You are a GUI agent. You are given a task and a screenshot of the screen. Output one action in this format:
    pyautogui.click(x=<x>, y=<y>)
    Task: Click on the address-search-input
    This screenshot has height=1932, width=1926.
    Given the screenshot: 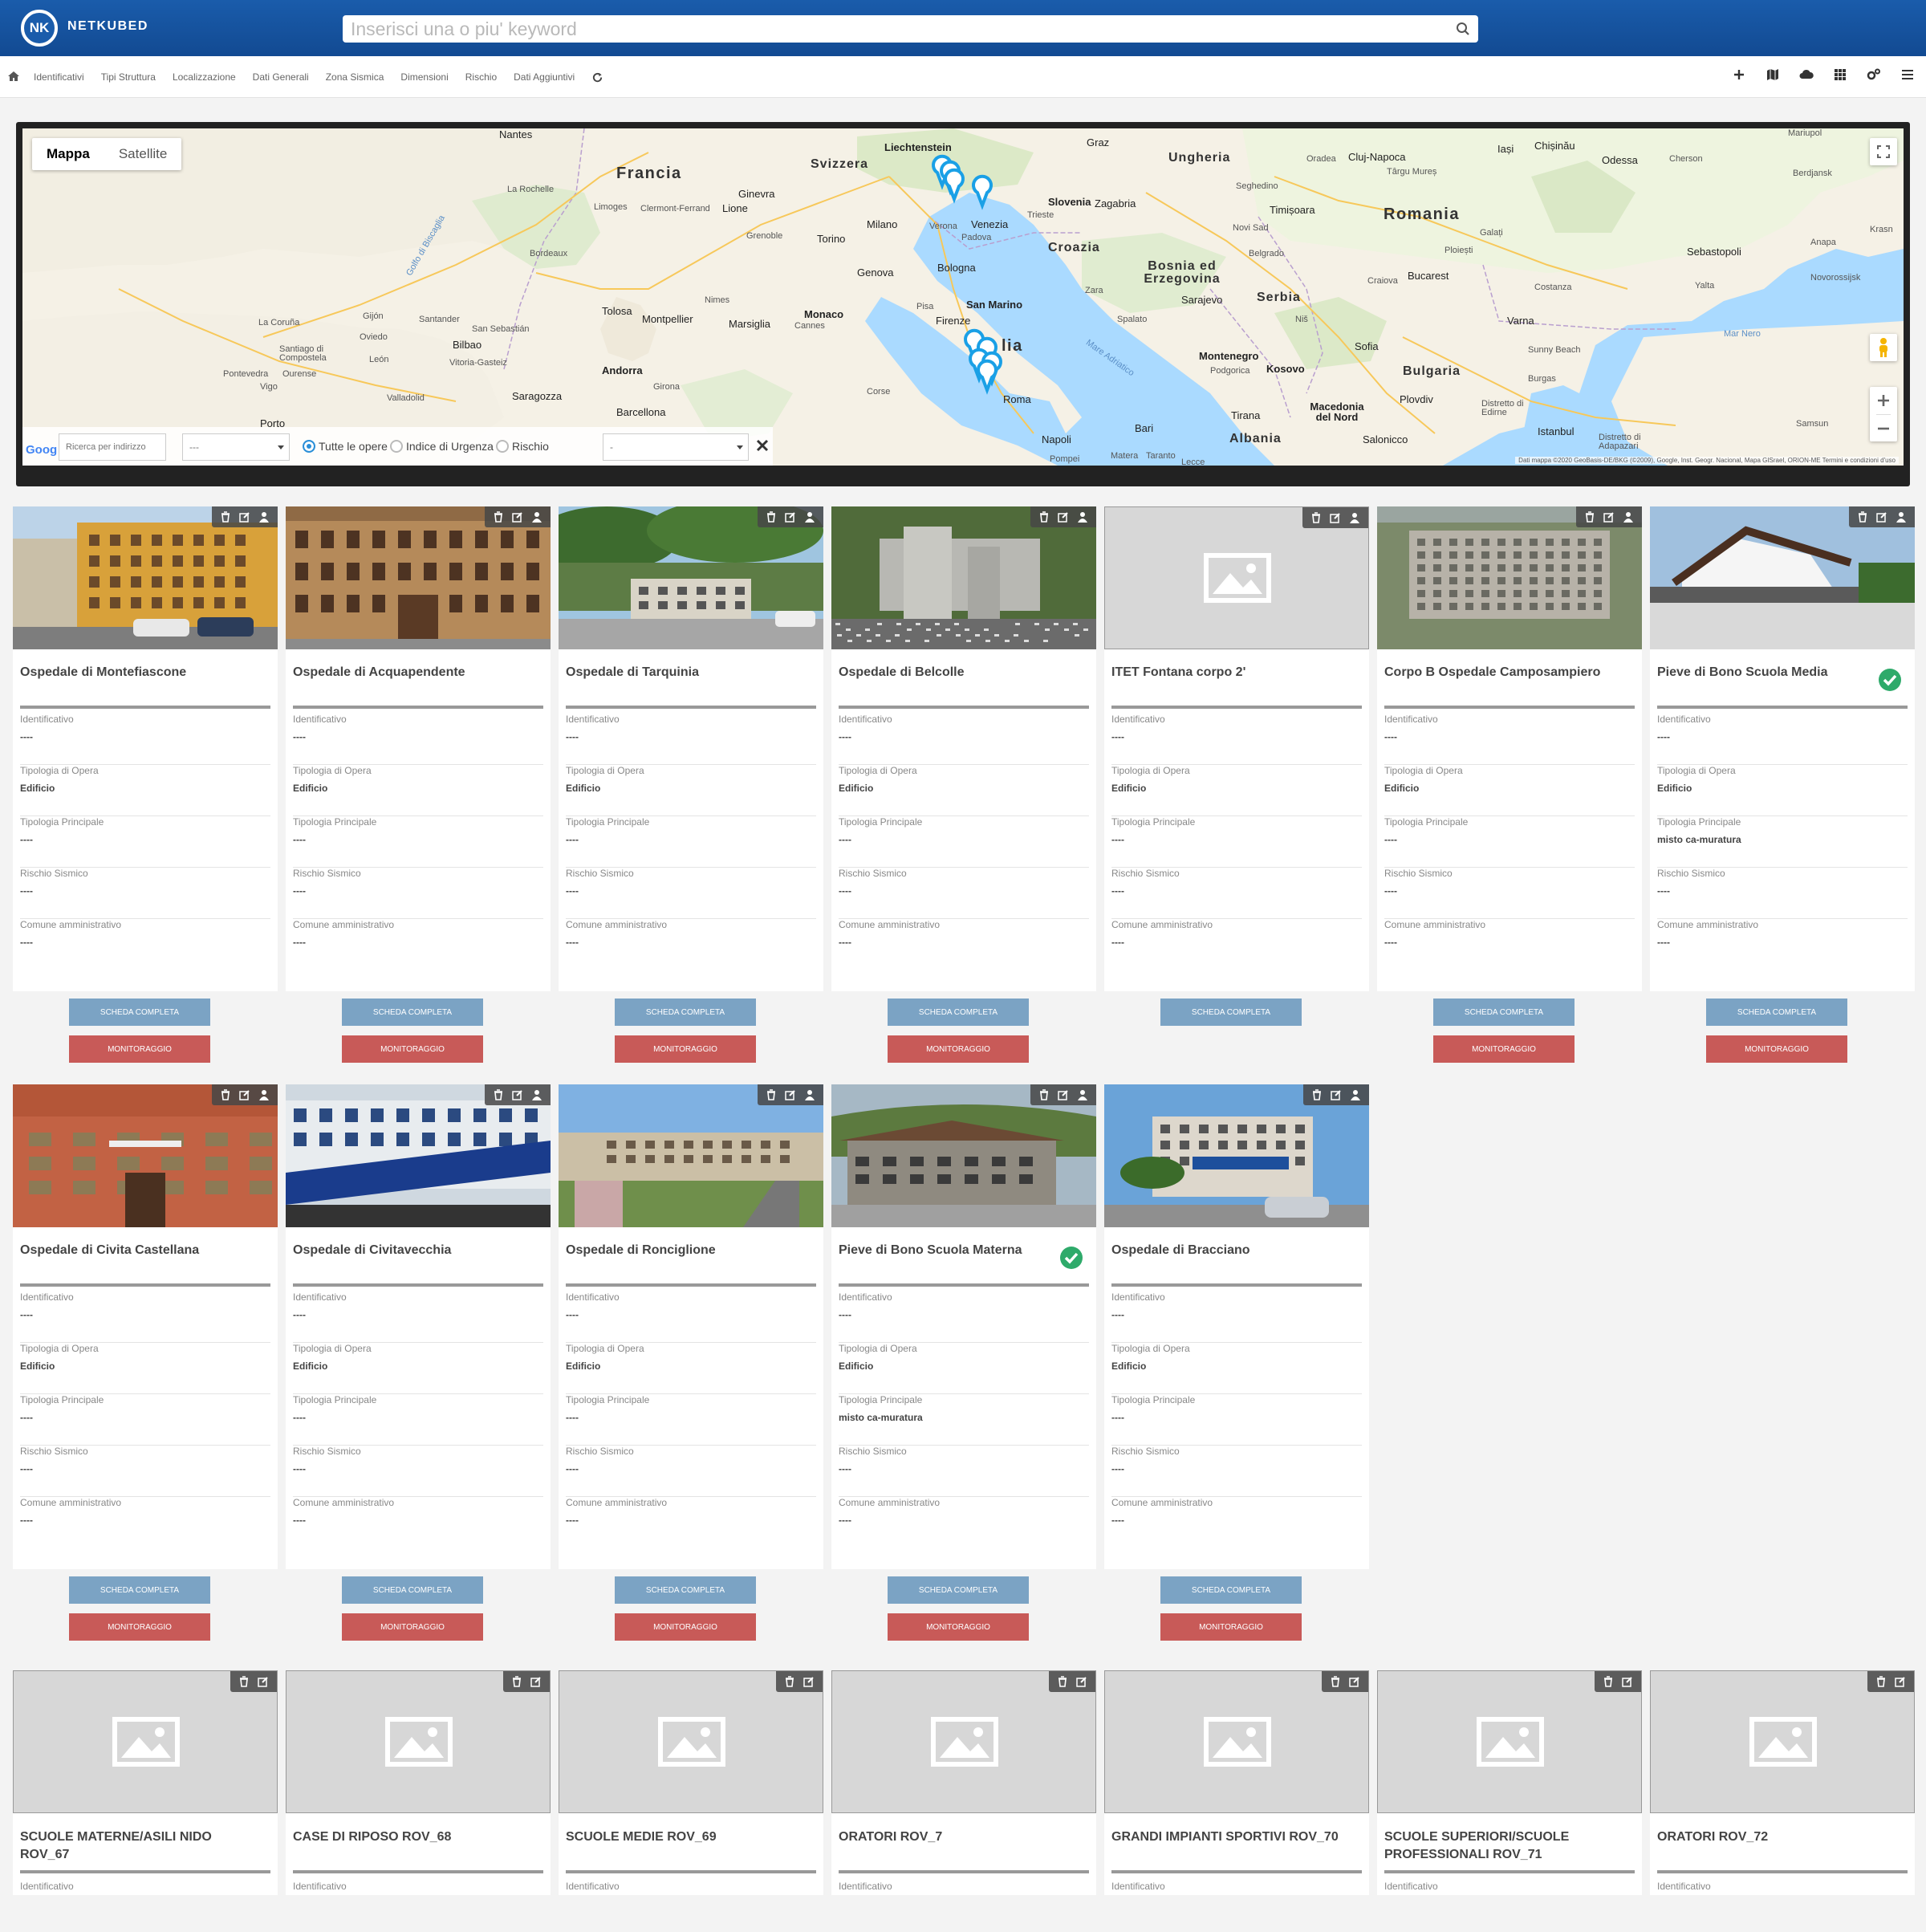 What is the action you would take?
    pyautogui.click(x=112, y=447)
    